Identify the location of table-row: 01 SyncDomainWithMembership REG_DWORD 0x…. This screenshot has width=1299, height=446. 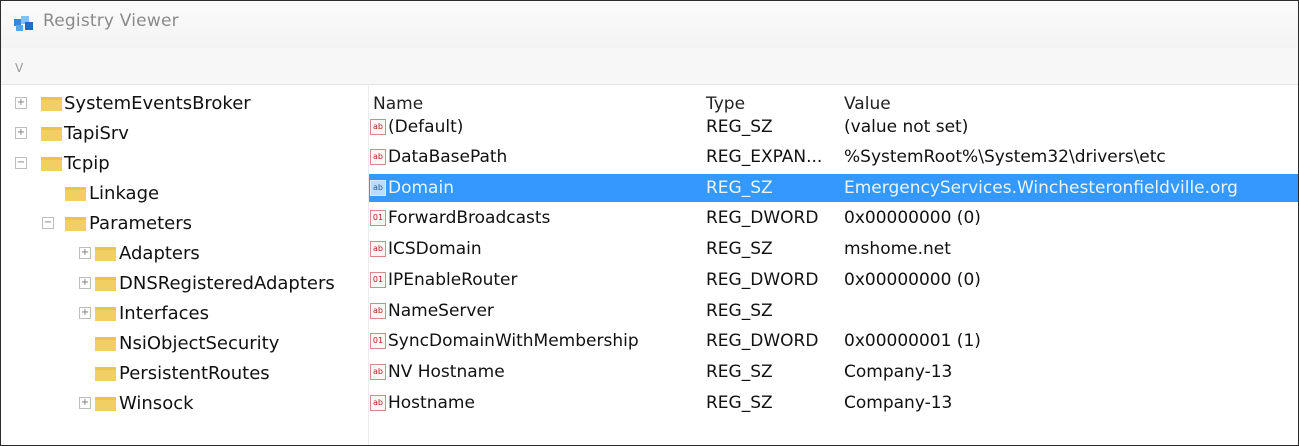
(833, 341).